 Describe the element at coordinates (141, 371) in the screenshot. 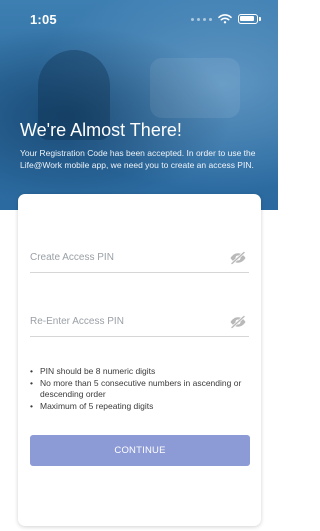

I see `pin-rule: PIN should be 8 numeric digits` at that location.